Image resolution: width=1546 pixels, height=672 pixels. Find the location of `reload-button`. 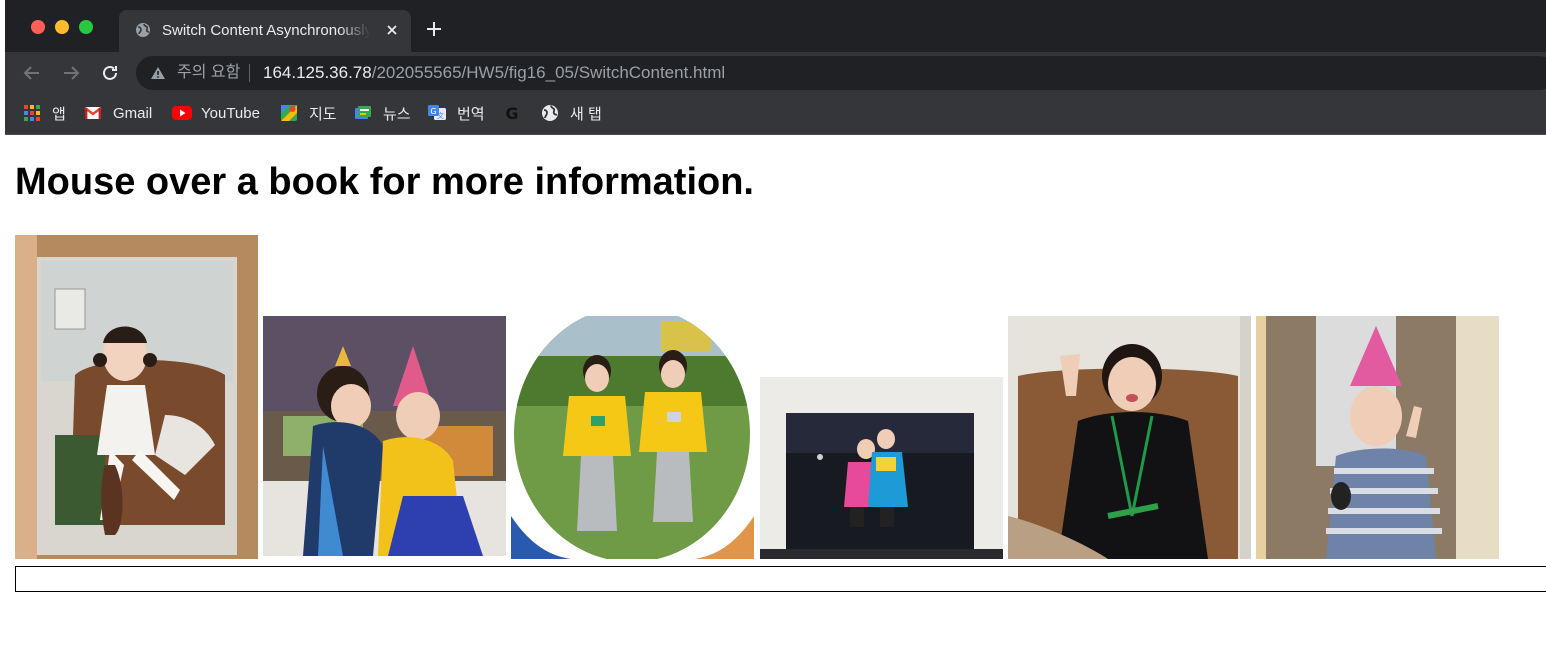

reload-button is located at coordinates (110, 73).